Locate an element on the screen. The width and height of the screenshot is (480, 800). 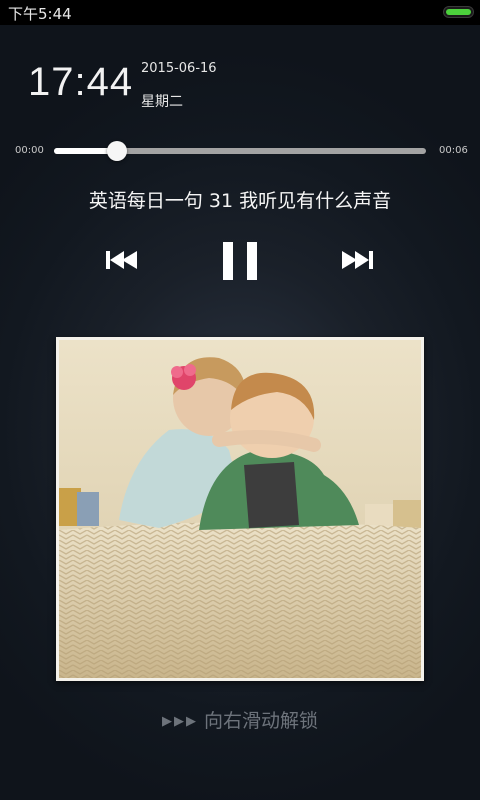
track-title: 英语每日一句 31 我听见有什么声音 is located at coordinates (240, 201).